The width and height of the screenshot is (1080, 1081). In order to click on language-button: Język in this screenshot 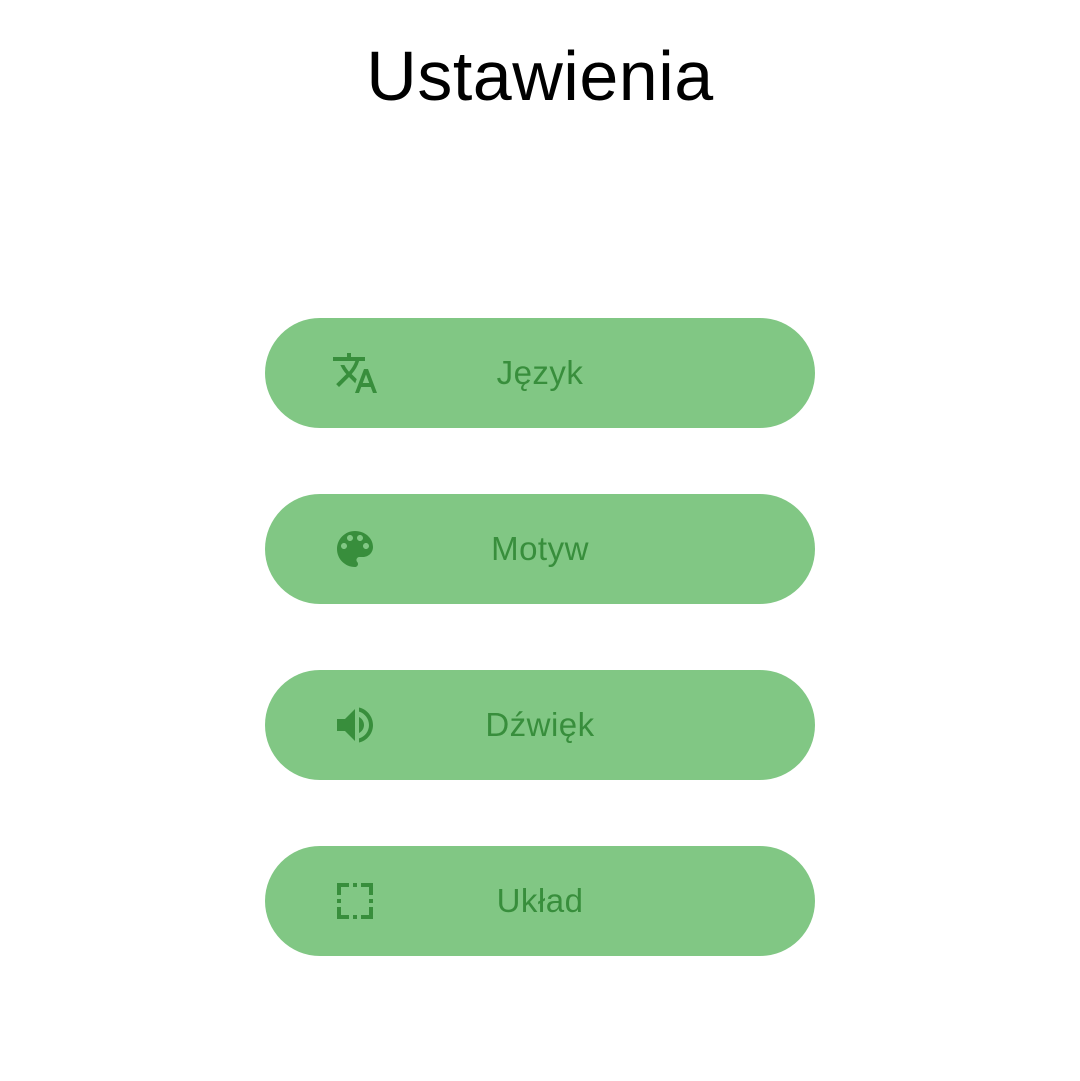, I will do `click(540, 373)`.